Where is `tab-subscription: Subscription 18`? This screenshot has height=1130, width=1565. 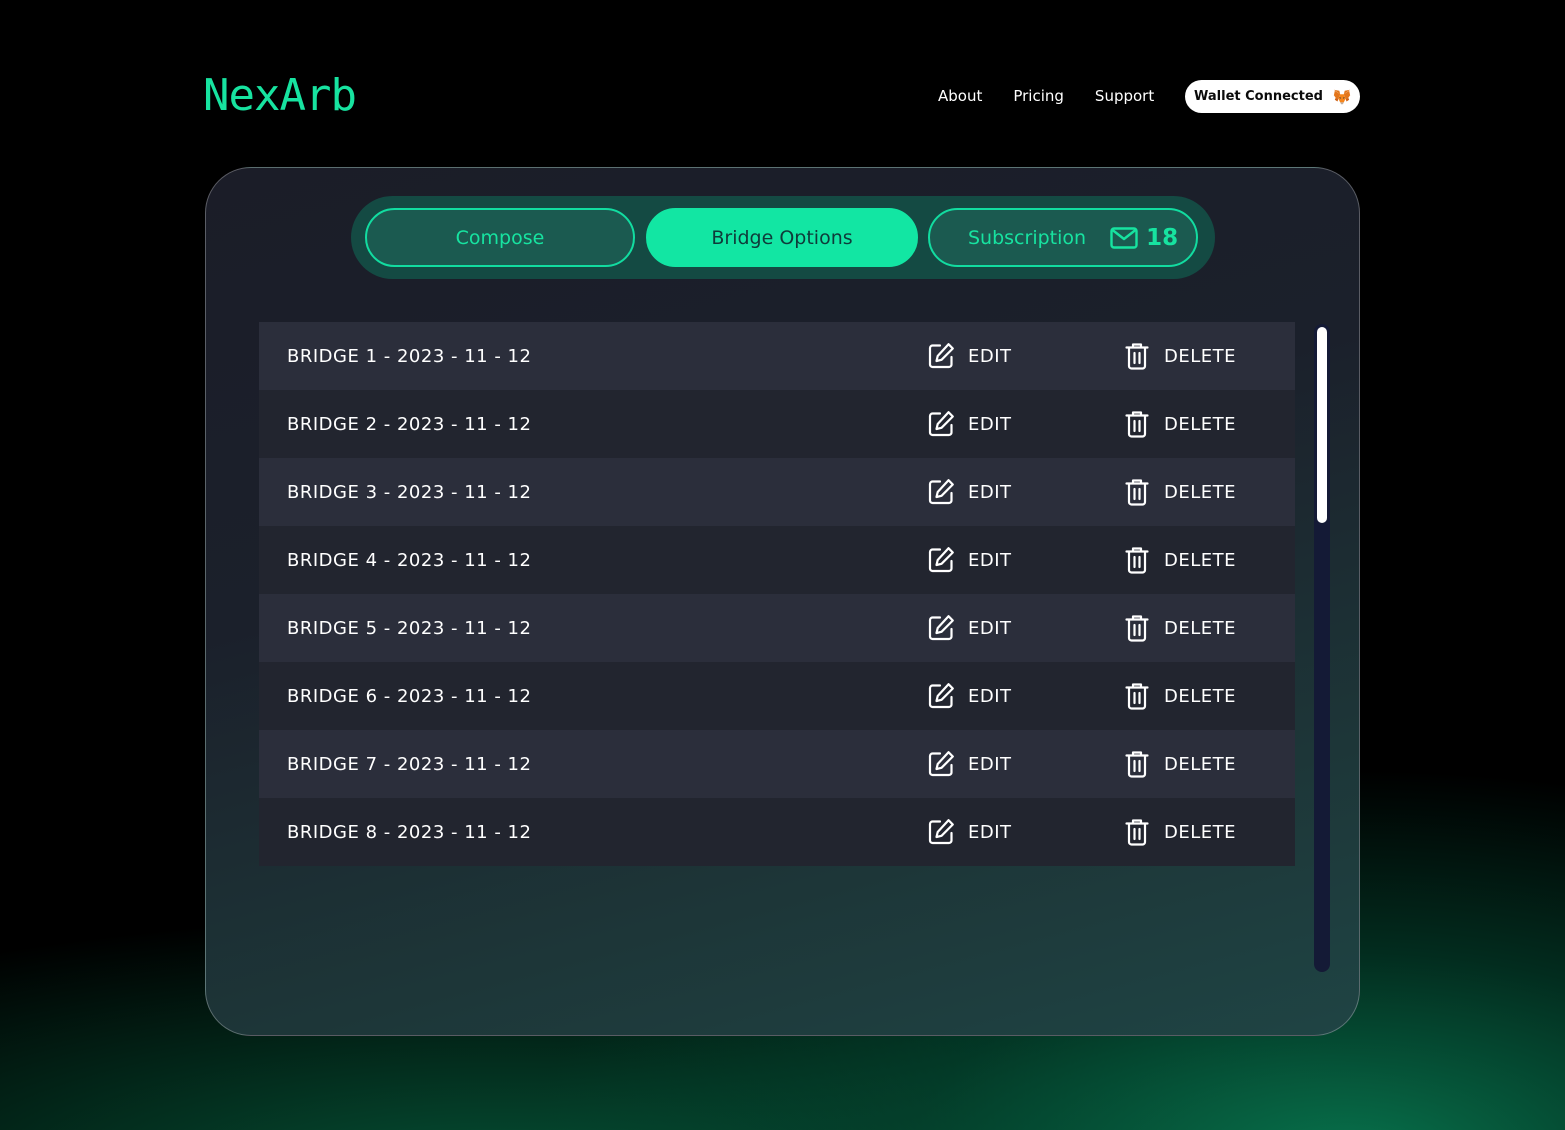 tab-subscription: Subscription 18 is located at coordinates (1063, 237).